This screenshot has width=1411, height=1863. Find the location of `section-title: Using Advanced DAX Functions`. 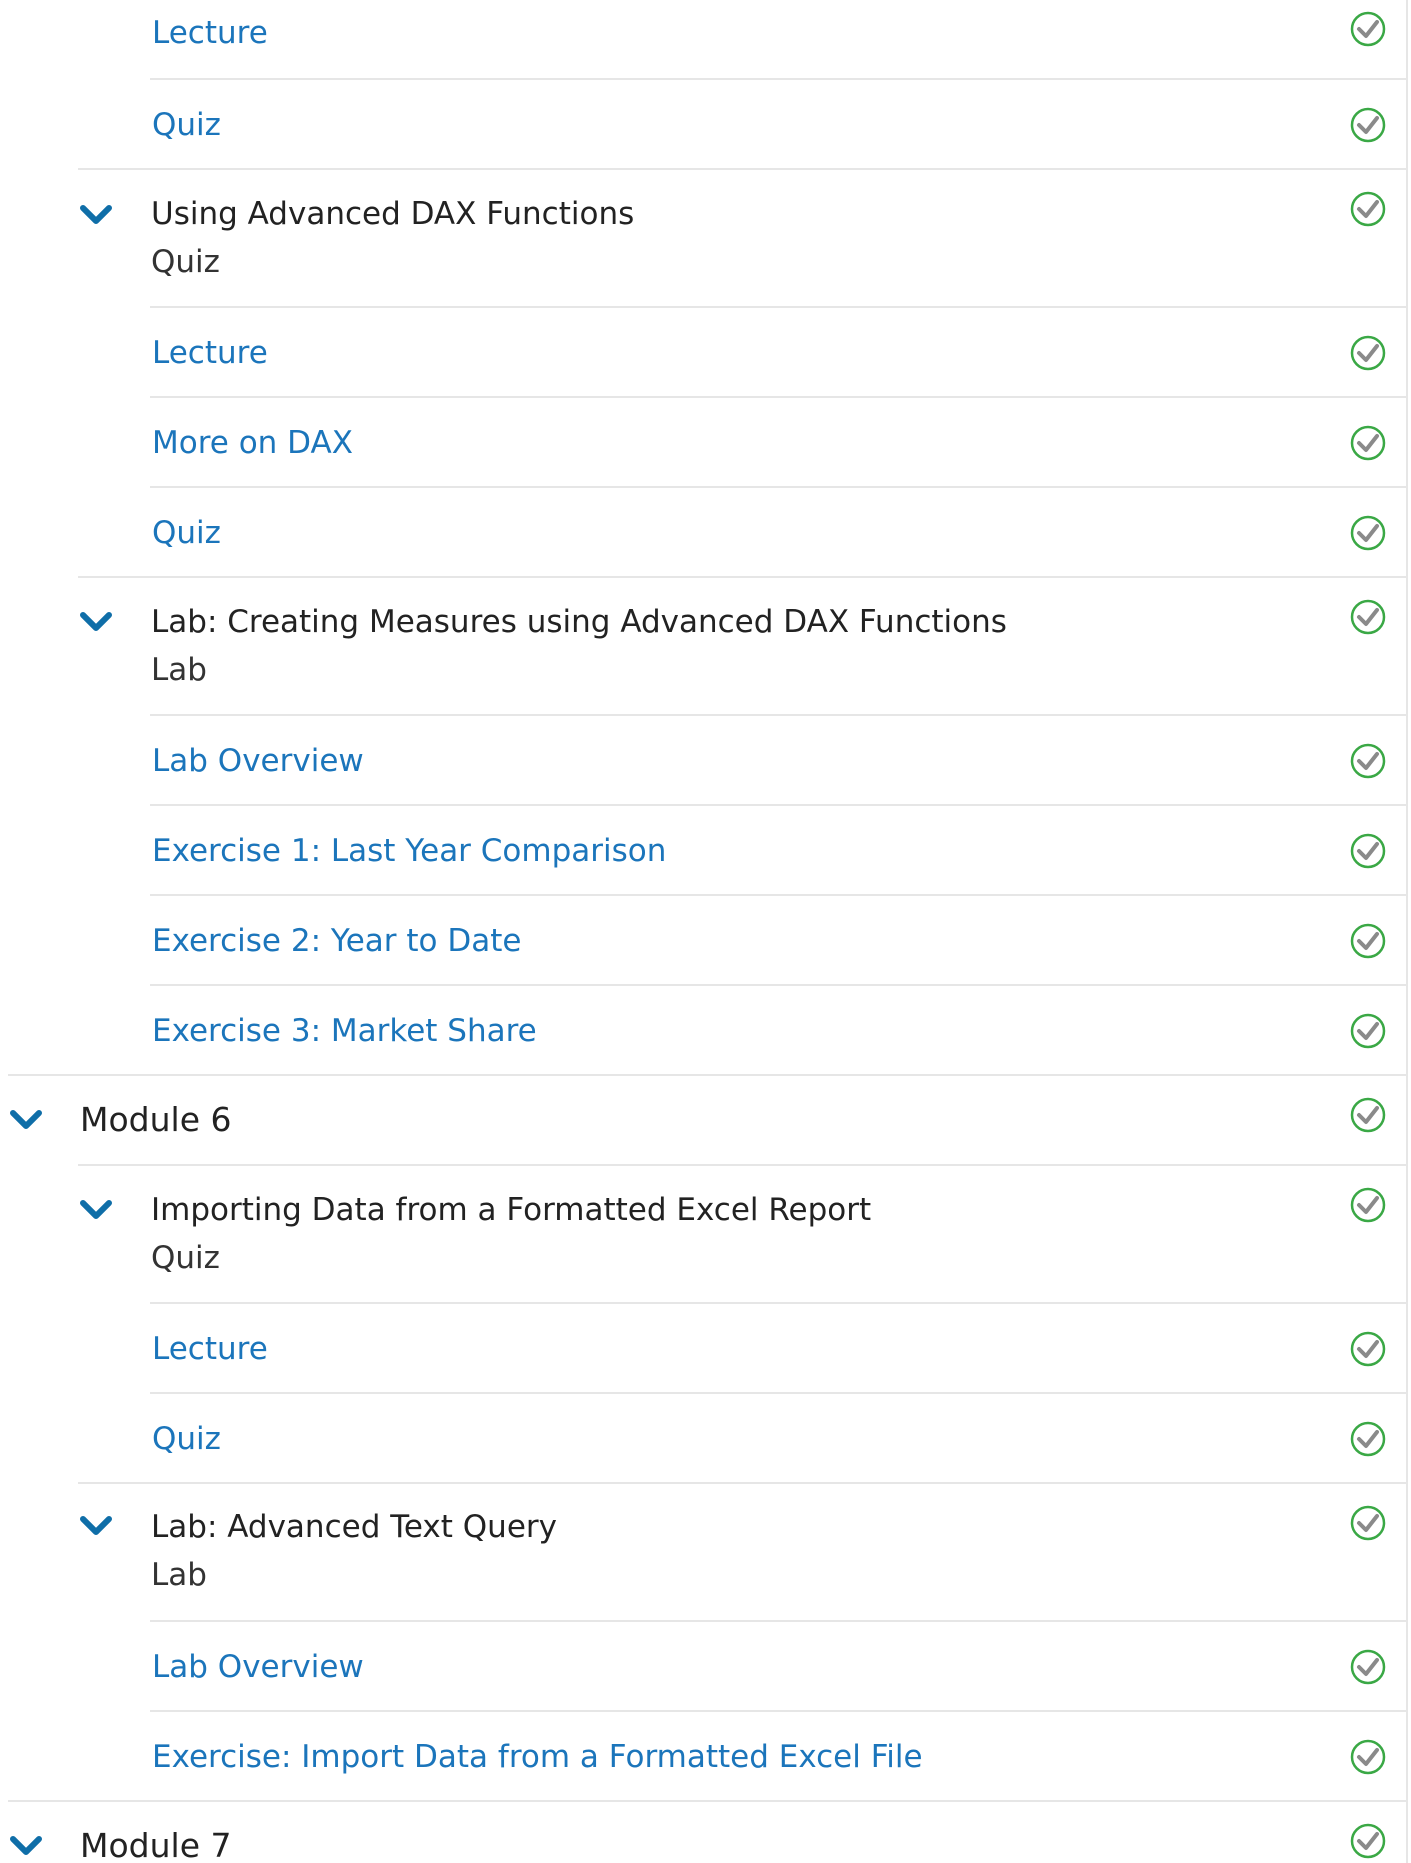

section-title: Using Advanced DAX Functions is located at coordinates (392, 214).